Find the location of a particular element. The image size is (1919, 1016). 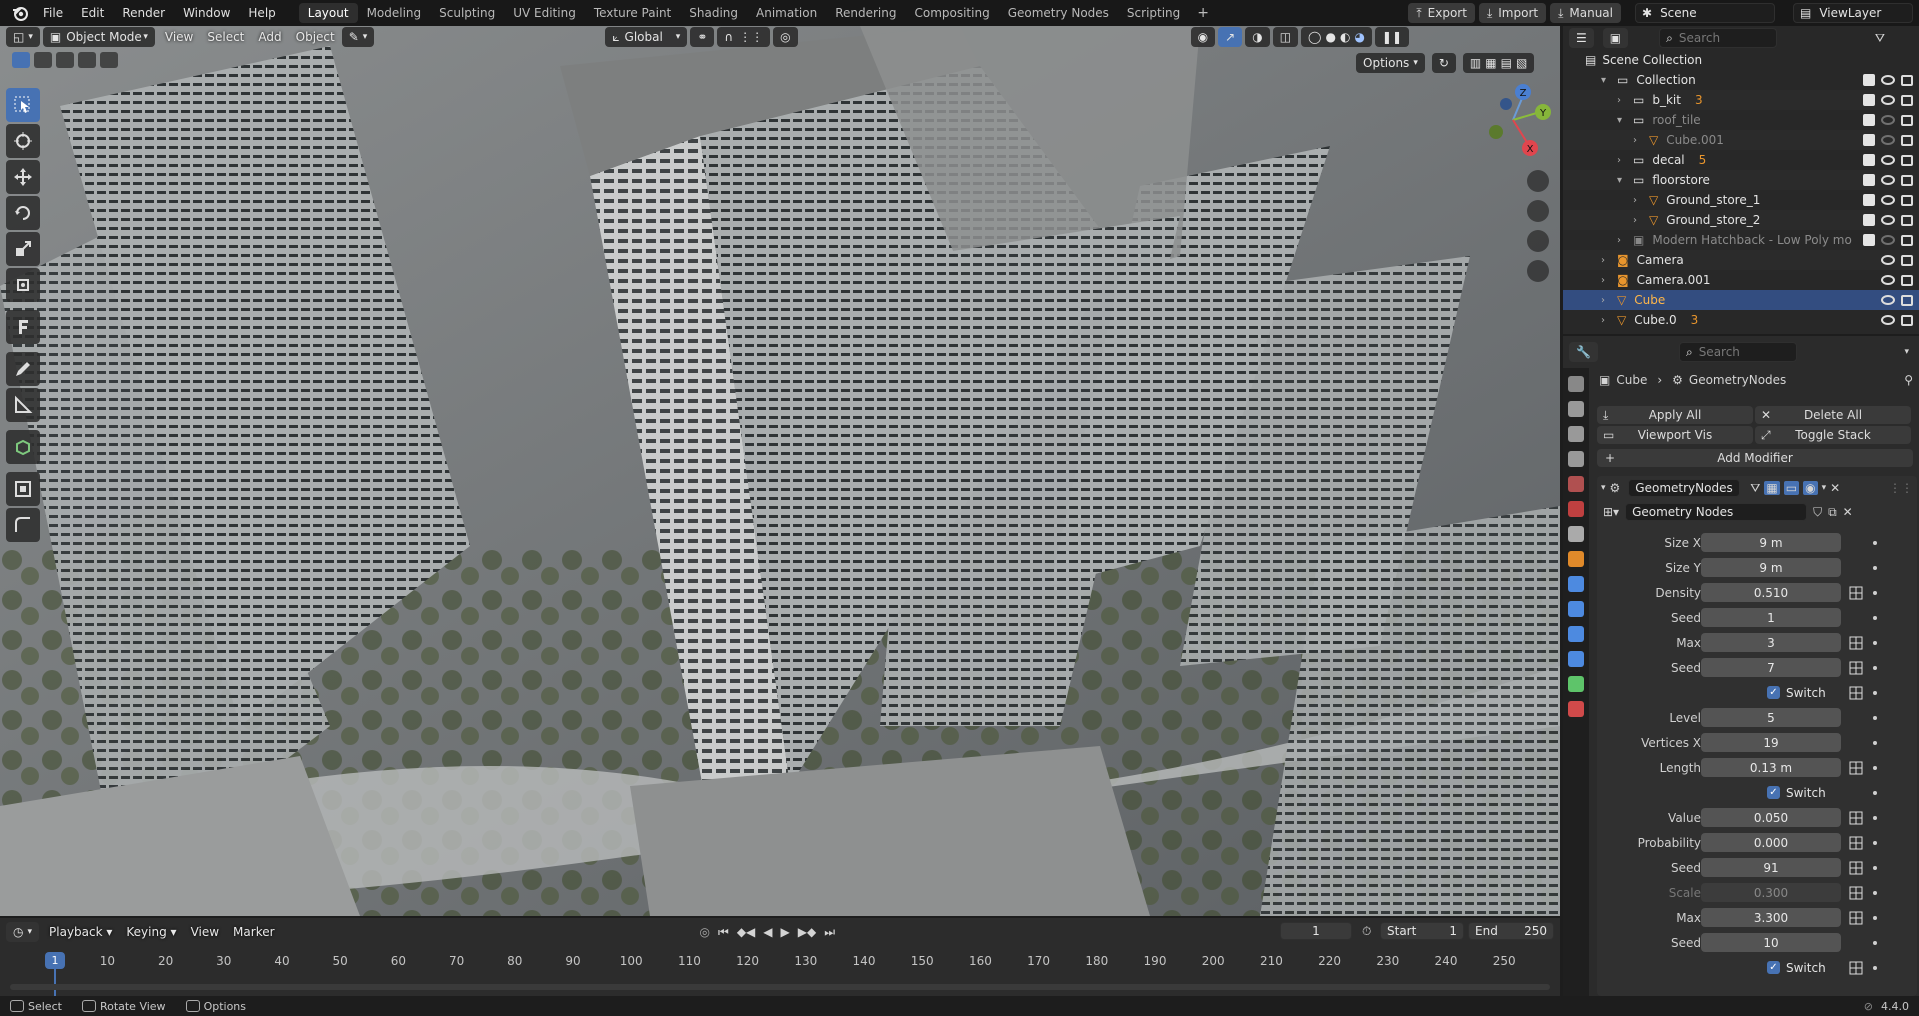

modifier-name-field: GeometryNodes is located at coordinates (1684, 488).